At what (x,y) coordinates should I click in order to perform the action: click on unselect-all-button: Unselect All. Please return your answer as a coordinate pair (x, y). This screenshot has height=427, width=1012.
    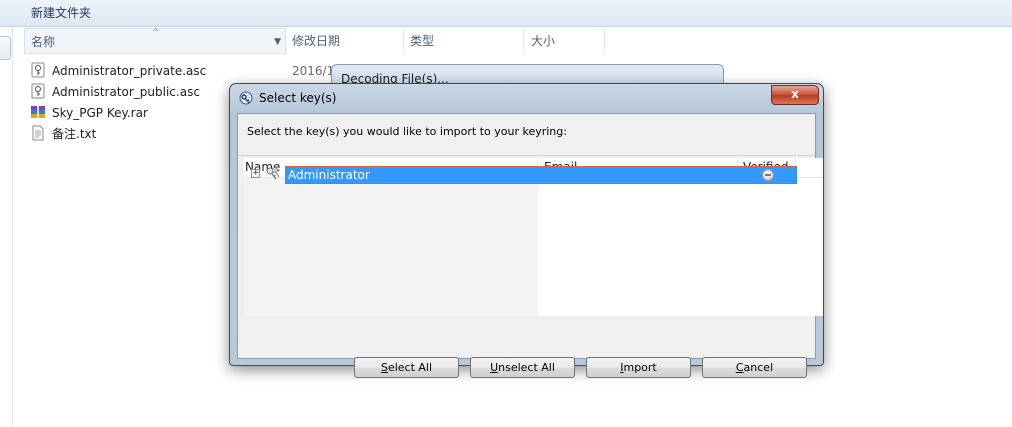
    Looking at the image, I should click on (522, 367).